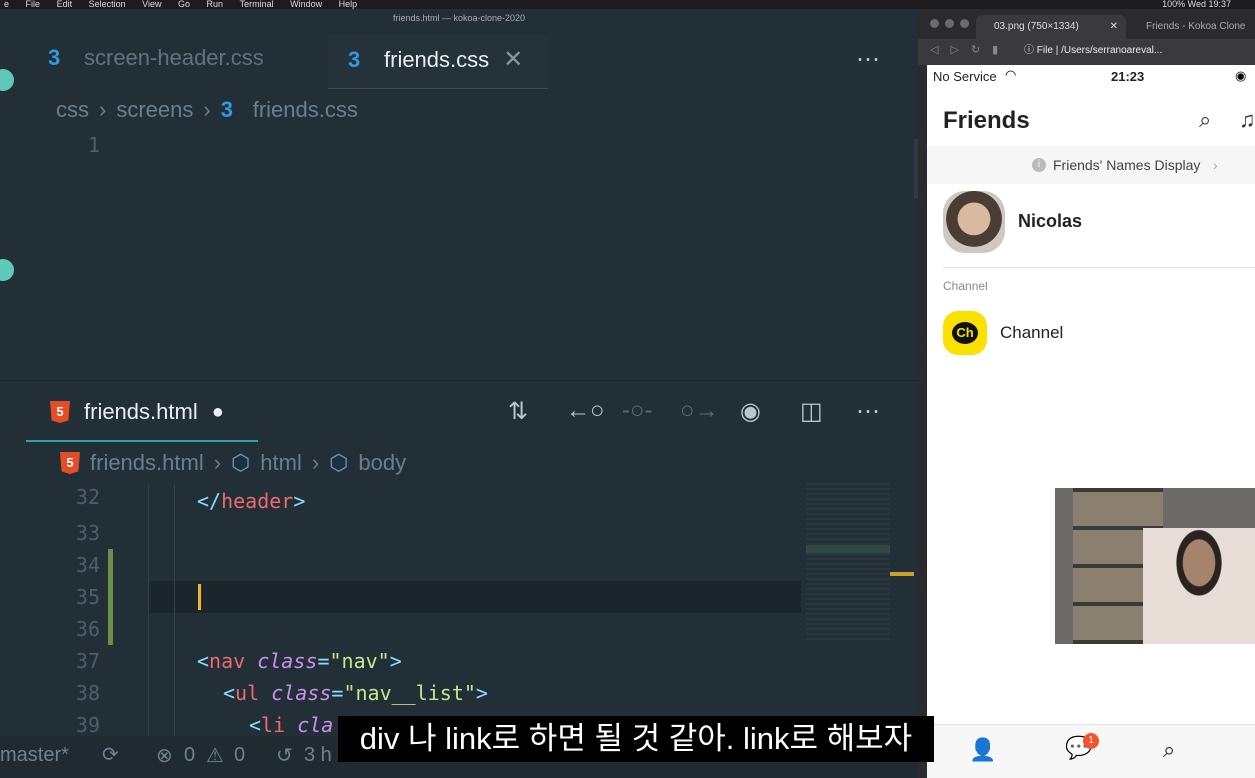  What do you see at coordinates (982, 750) in the screenshot?
I see `person-icon: 👤` at bounding box center [982, 750].